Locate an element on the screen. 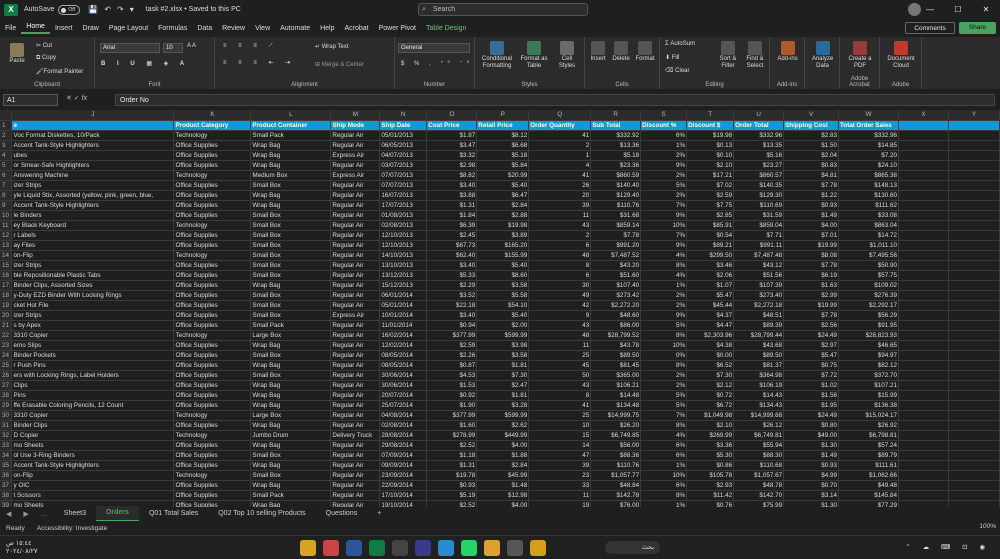 This screenshot has width=1000, height=559. table-cell: 48 is located at coordinates (560, 335).